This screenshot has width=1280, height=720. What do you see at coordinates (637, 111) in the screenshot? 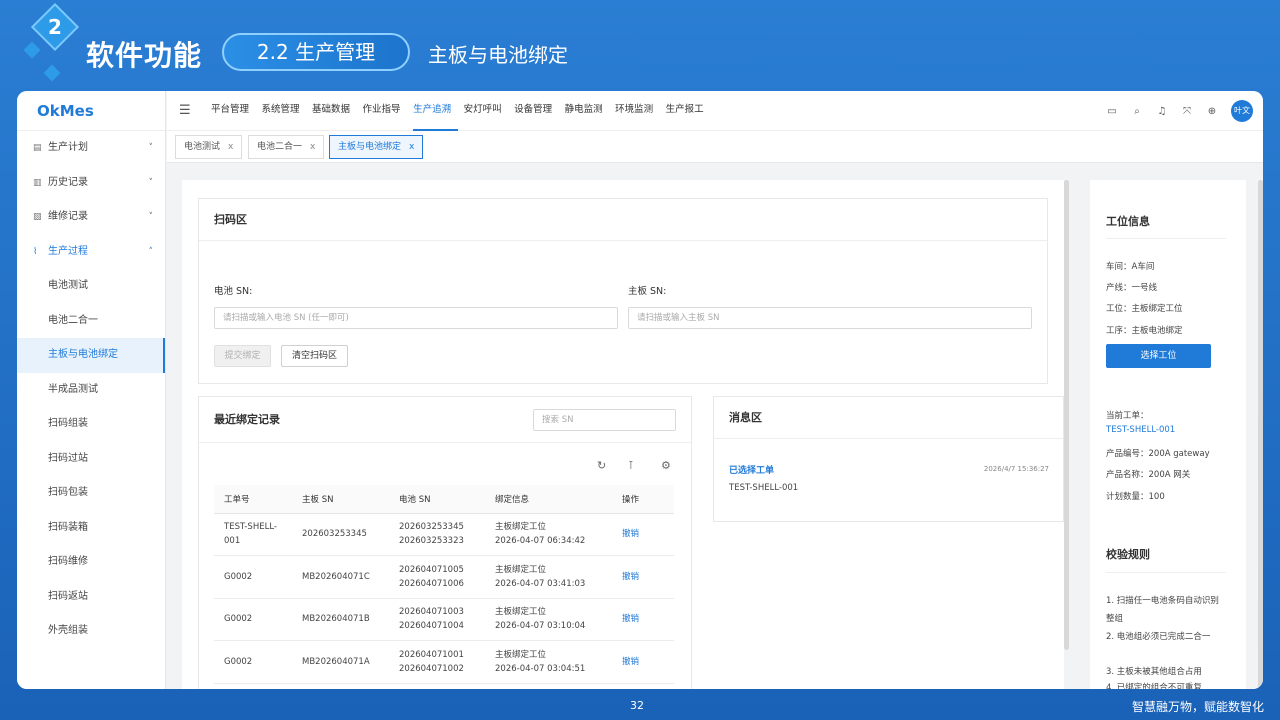
I see `nav-environment: 环境监测` at bounding box center [637, 111].